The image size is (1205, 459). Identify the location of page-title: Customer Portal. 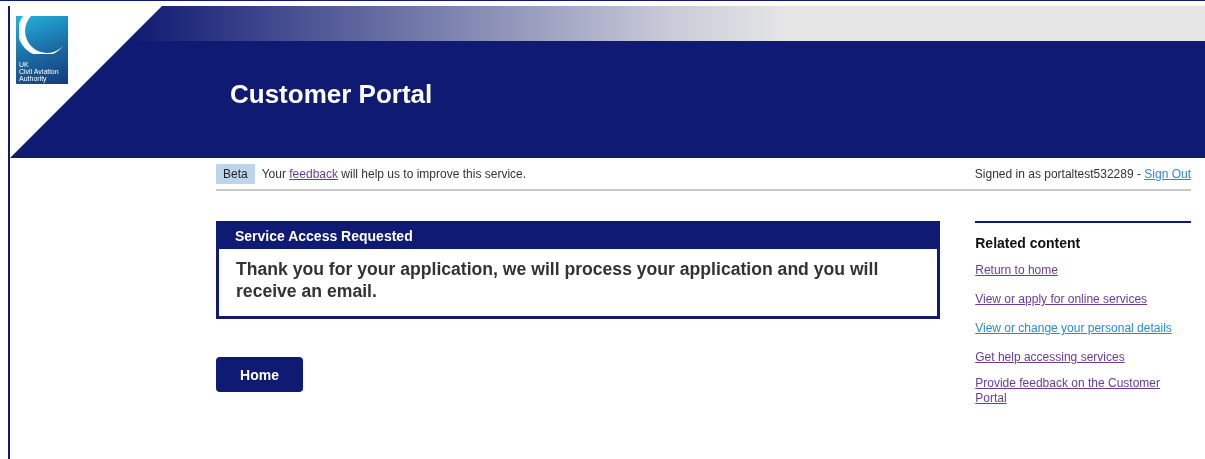
(331, 94).